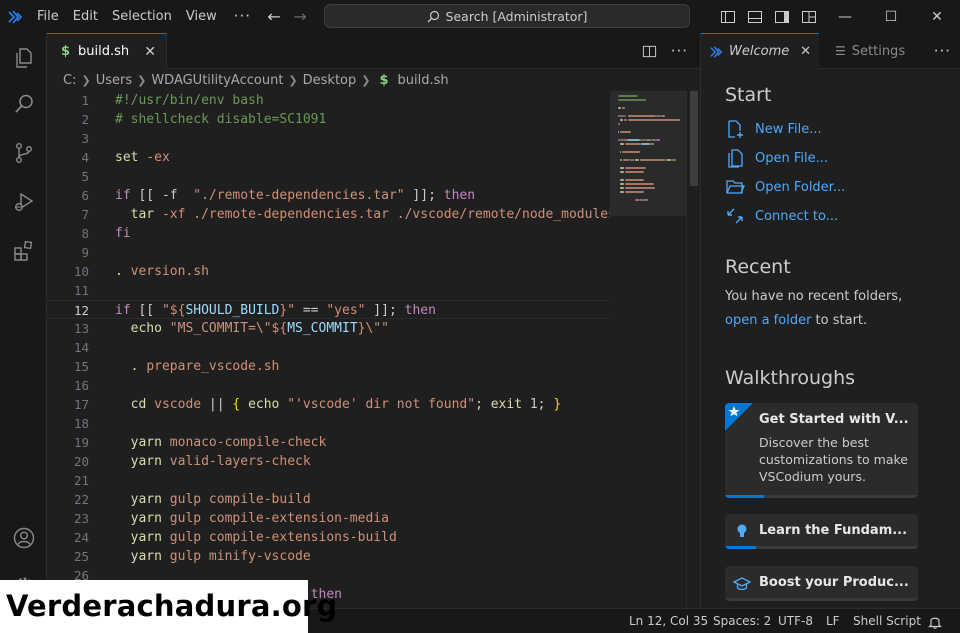  What do you see at coordinates (274, 16) in the screenshot?
I see `back-arrow-icon: ←` at bounding box center [274, 16].